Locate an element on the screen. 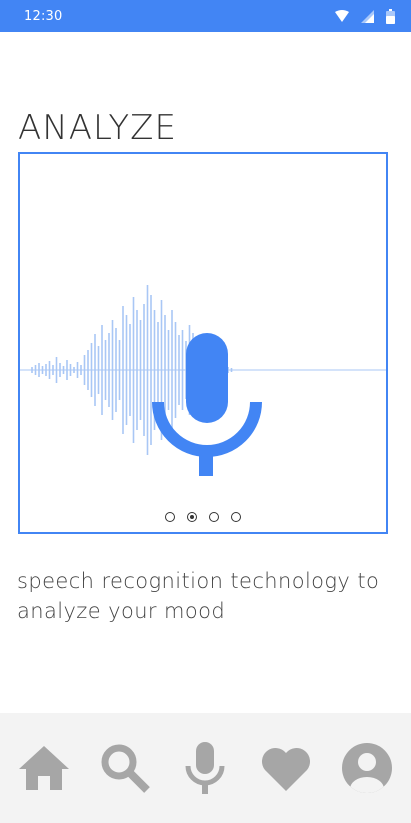 Image resolution: width=411 pixels, height=823 pixels. nav-microphone is located at coordinates (205, 768).